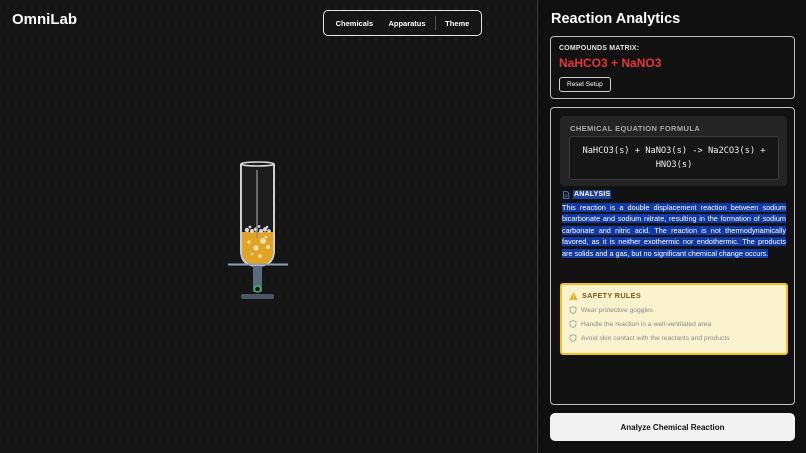 Image resolution: width=806 pixels, height=453 pixels. Describe the element at coordinates (635, 128) in the screenshot. I see `formula-label: CHEMICAL EQUATION FORMULA` at that location.